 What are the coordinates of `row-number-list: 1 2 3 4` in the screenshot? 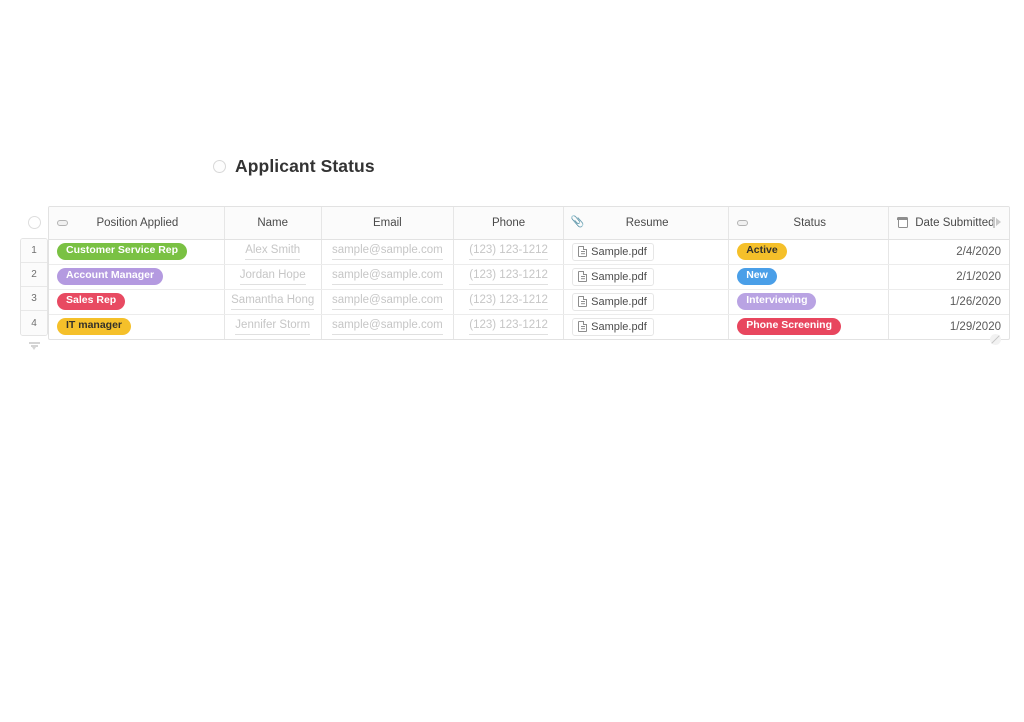 It's located at (34, 287).